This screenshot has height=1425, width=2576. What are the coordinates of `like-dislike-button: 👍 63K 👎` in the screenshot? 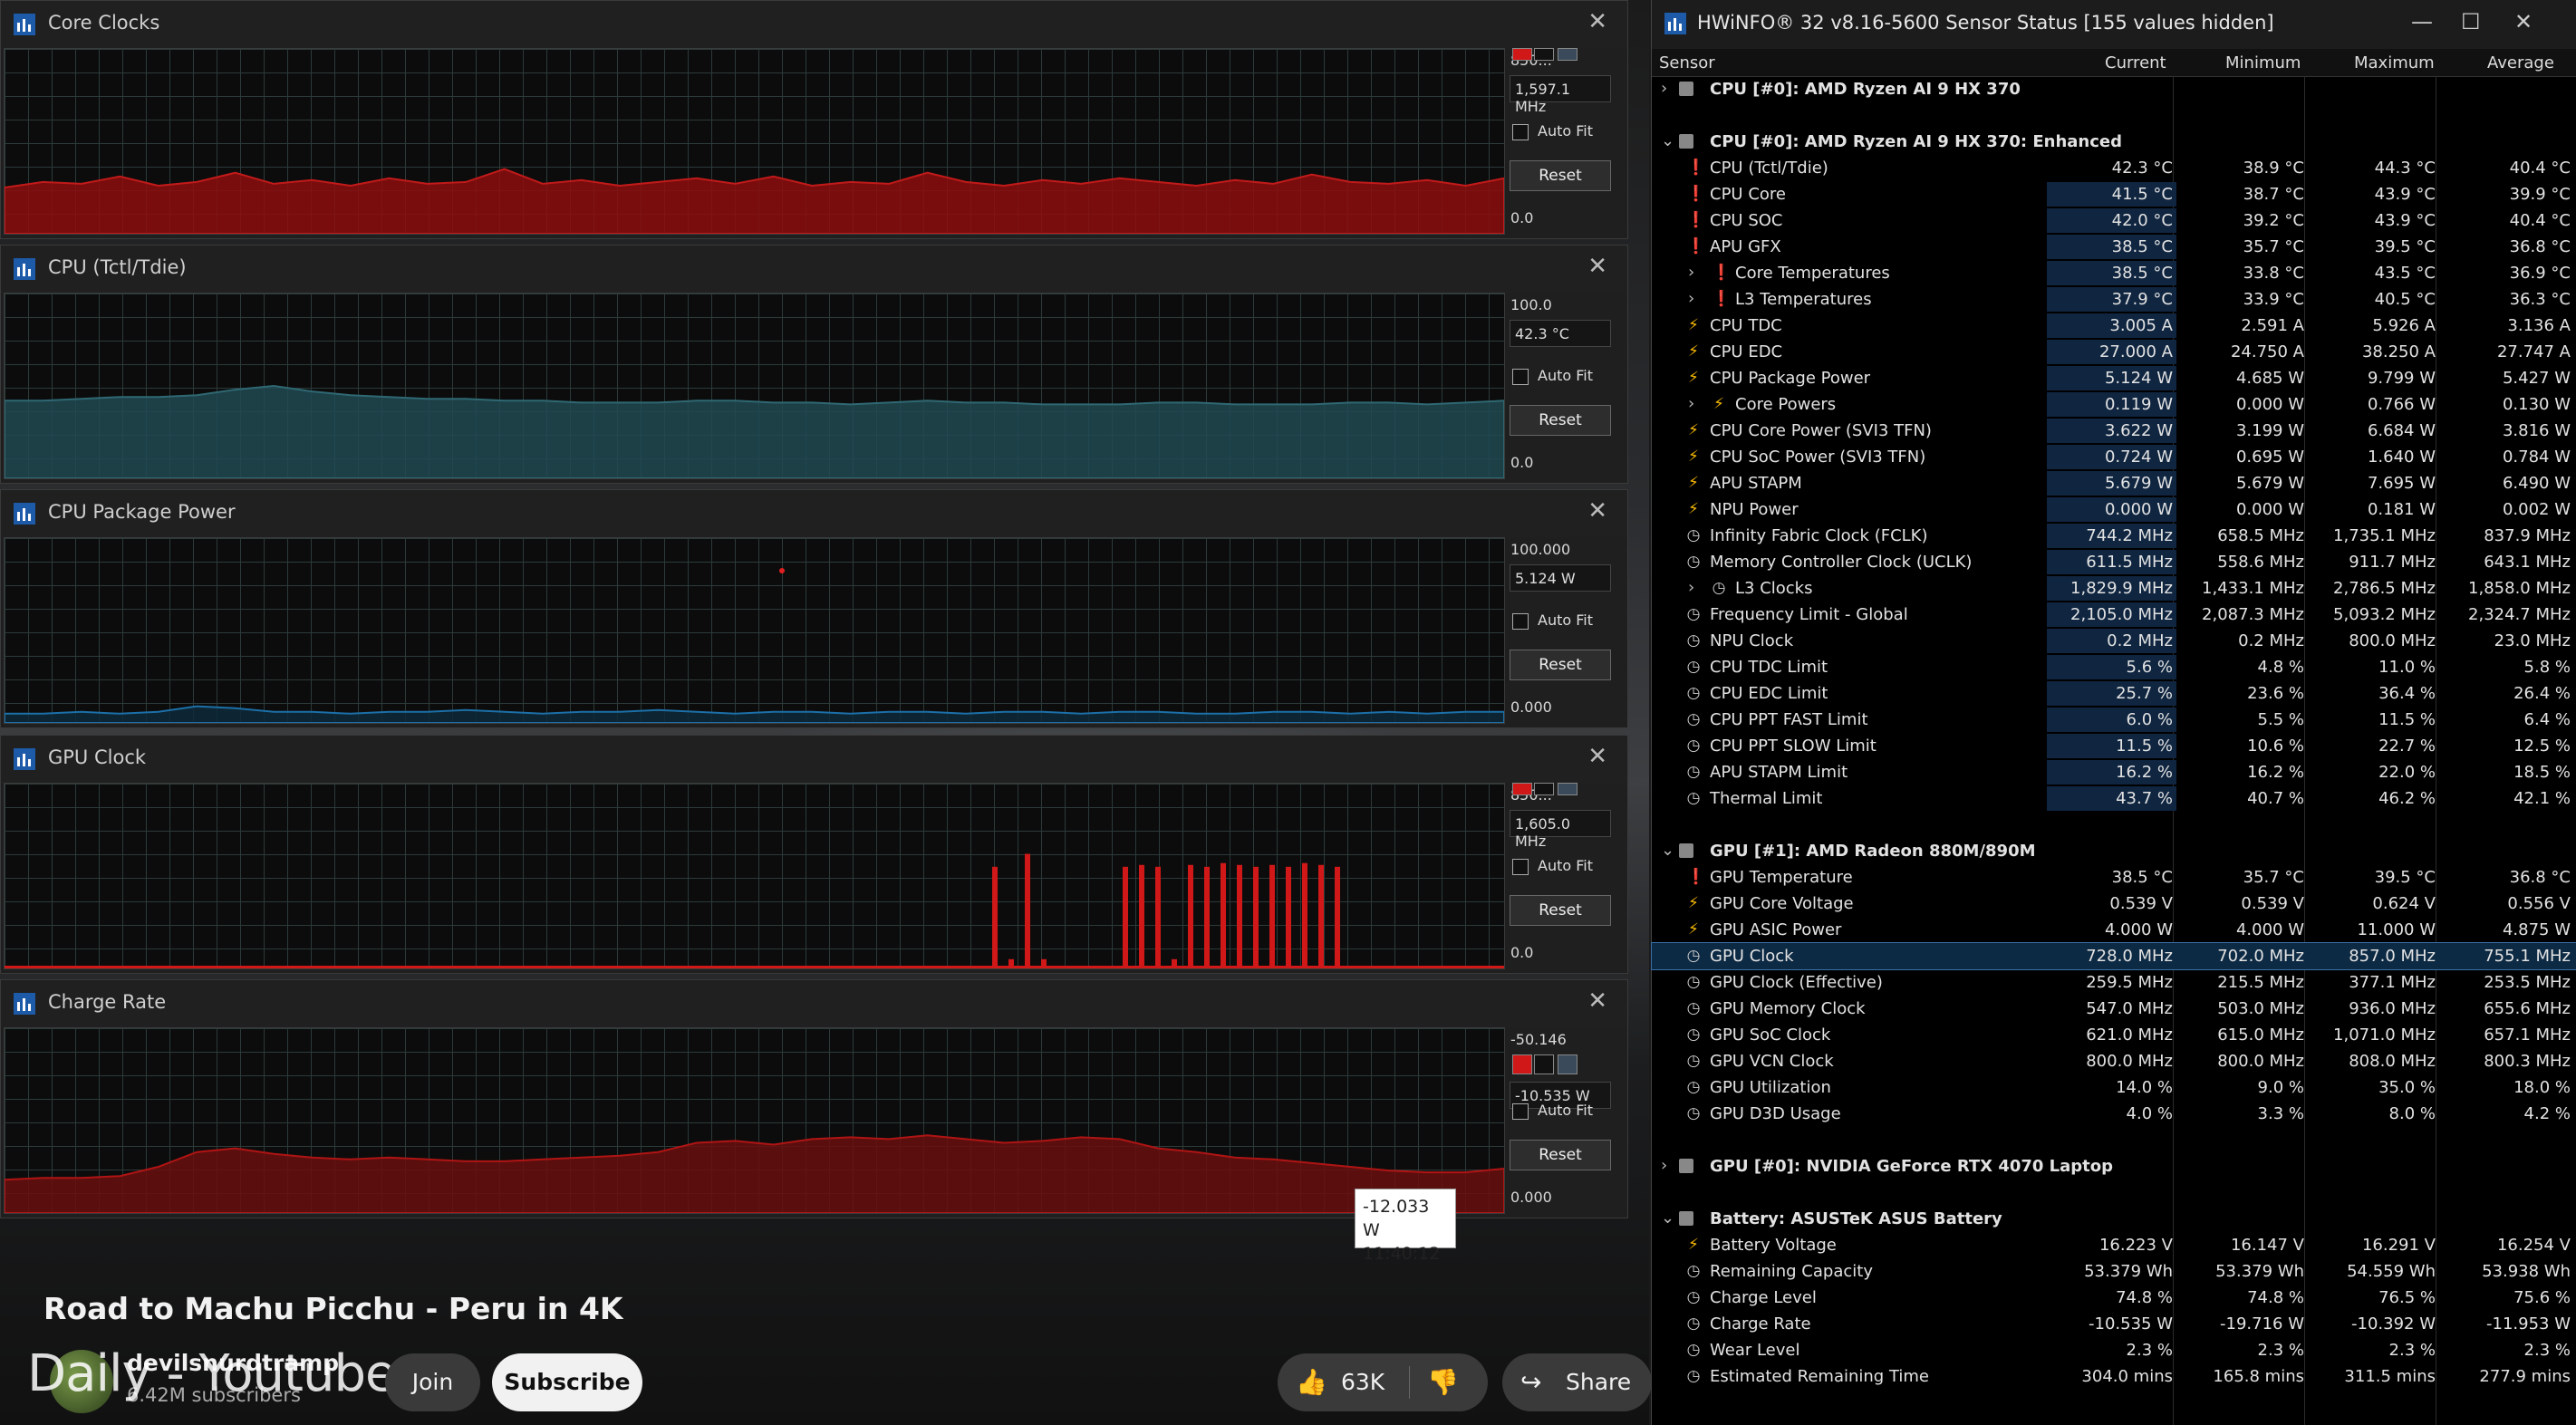 It's located at (1383, 1382).